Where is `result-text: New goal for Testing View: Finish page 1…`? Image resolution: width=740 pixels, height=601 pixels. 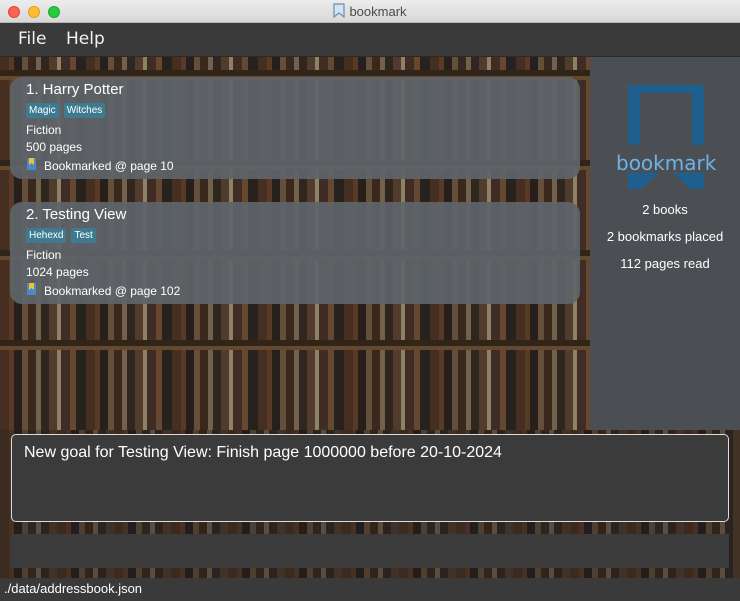 result-text: New goal for Testing View: Finish page 1… is located at coordinates (263, 452).